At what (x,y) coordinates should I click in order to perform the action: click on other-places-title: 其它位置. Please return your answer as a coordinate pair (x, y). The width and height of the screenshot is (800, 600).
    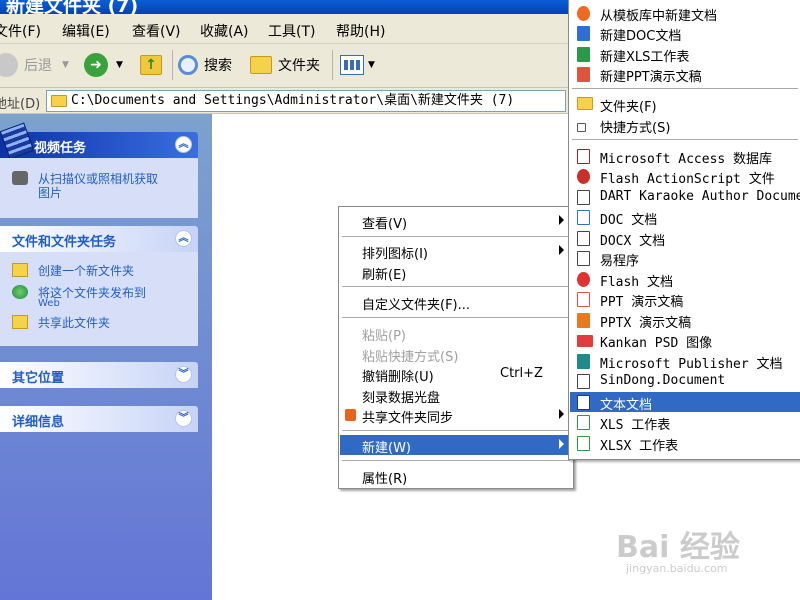
    Looking at the image, I should click on (38, 378).